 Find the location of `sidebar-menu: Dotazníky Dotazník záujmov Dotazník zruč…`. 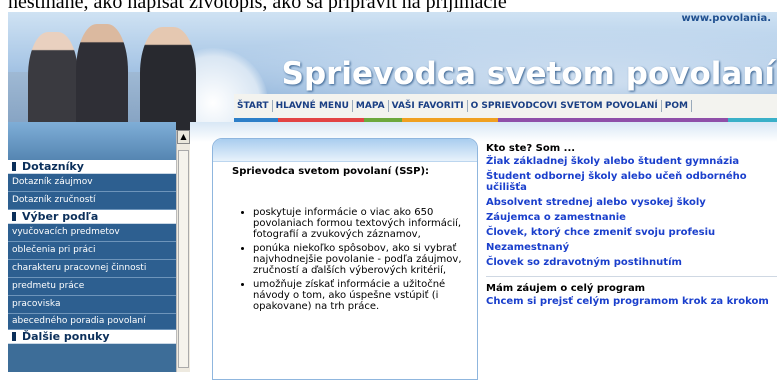

sidebar-menu: Dotazníky Dotazník záujmov Dotazník zruč… is located at coordinates (92, 252).